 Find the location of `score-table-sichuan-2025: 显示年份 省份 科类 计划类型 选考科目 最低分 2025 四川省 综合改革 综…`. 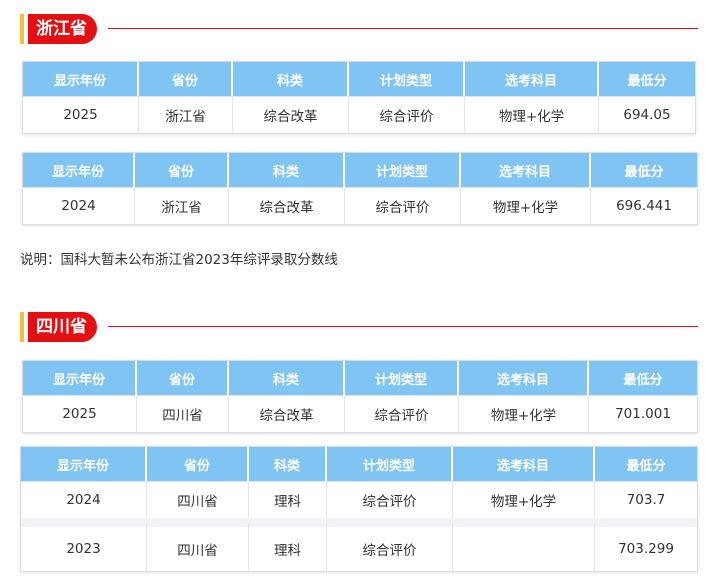

score-table-sichuan-2025: 显示年份 省份 科类 计划类型 选考科目 最低分 2025 四川省 综合改革 综… is located at coordinates (360, 396).